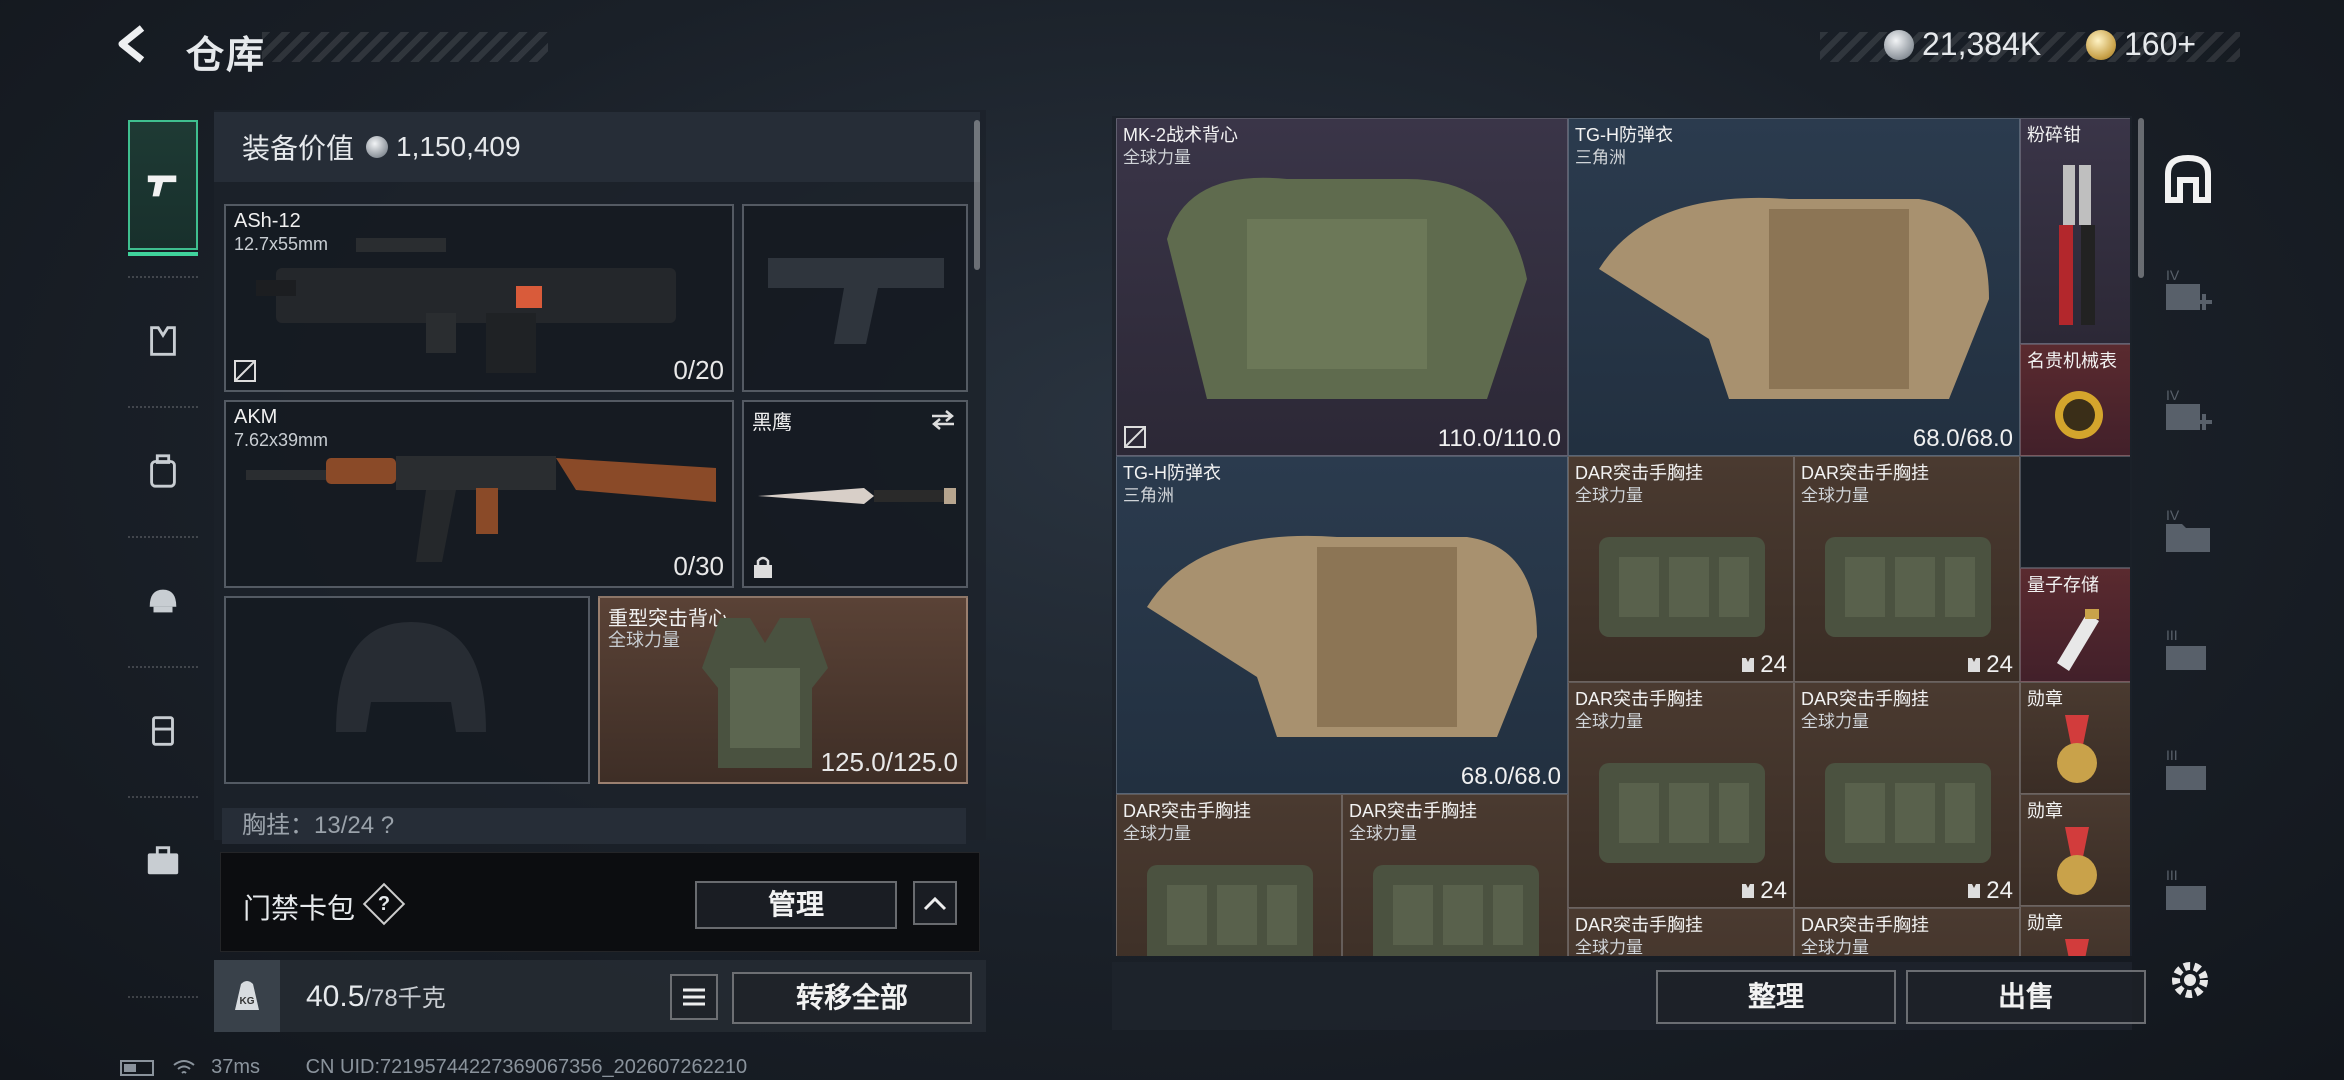 The width and height of the screenshot is (2344, 1080). I want to click on category-chest-rig, so click(163, 731).